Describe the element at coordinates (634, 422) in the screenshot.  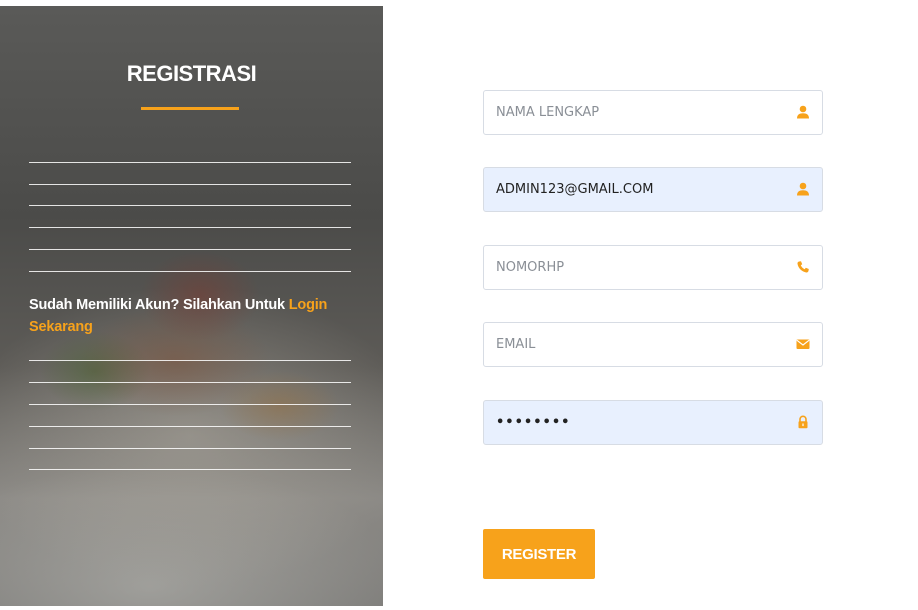
I see `password-input` at that location.